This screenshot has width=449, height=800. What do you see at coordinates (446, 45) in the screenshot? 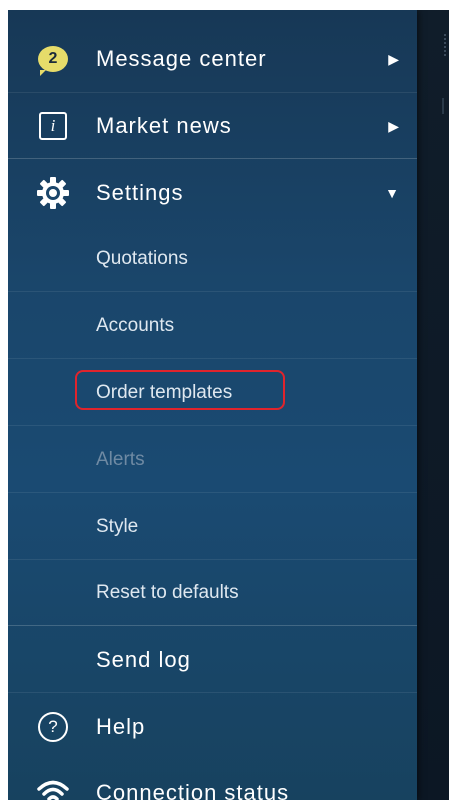
I see `overflow-menu-icon` at bounding box center [446, 45].